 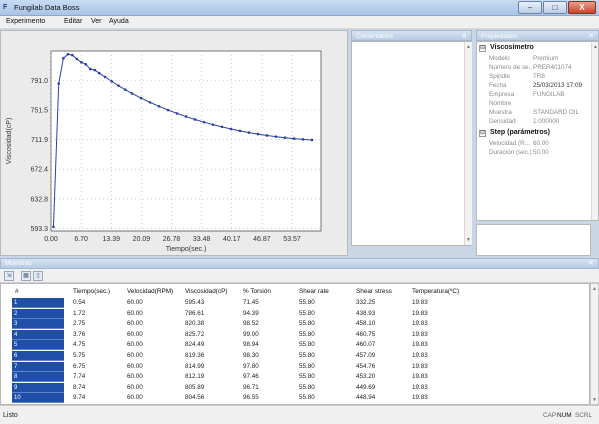 What do you see at coordinates (435, 291) in the screenshot?
I see `column-header: Temperatura(ºC)` at bounding box center [435, 291].